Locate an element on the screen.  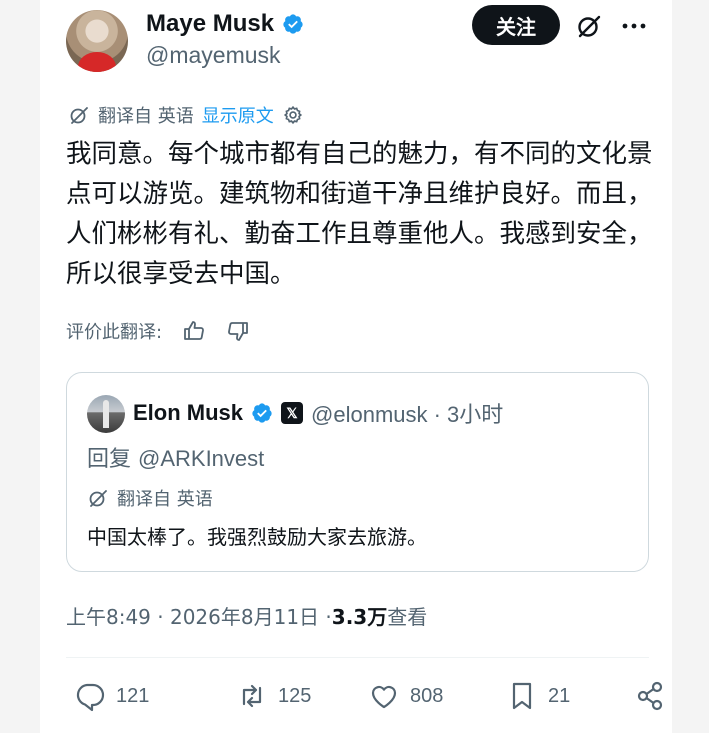
reply-icon is located at coordinates (90, 697).